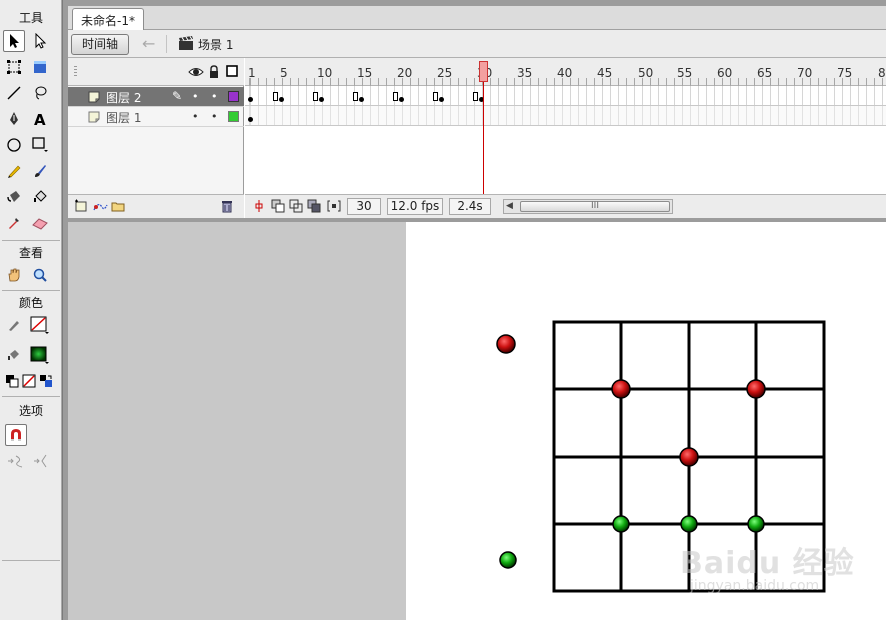  Describe the element at coordinates (415, 206) in the screenshot. I see `frame-rate-field: 12.0 fps` at that location.